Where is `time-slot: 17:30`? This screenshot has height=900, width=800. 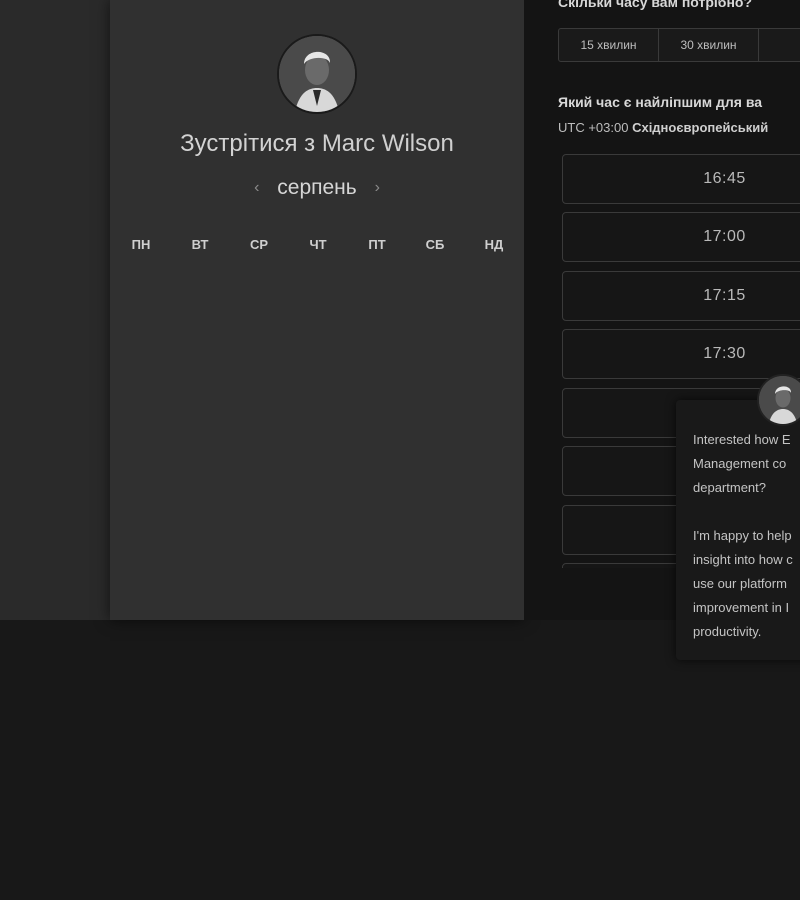 time-slot: 17:30 is located at coordinates (681, 354).